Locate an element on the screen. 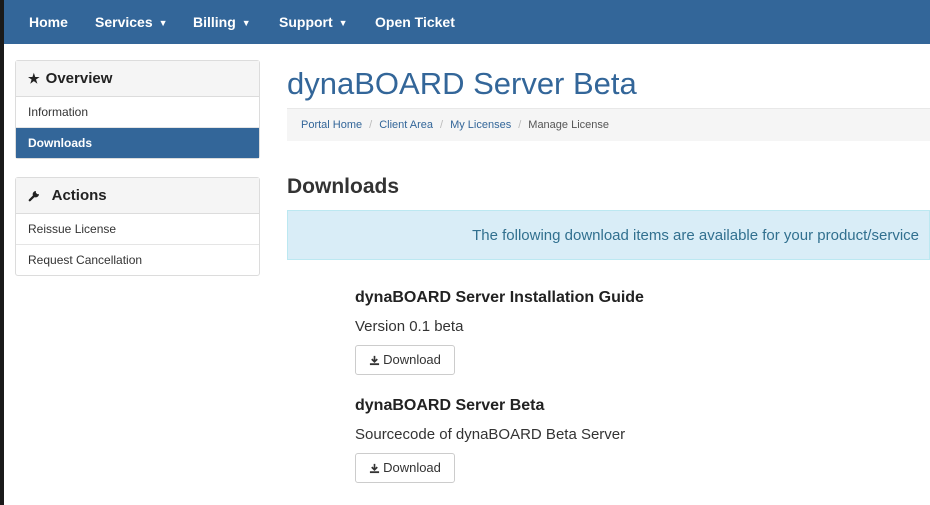 Image resolution: width=930 pixels, height=505 pixels. window-left-edge is located at coordinates (2, 252).